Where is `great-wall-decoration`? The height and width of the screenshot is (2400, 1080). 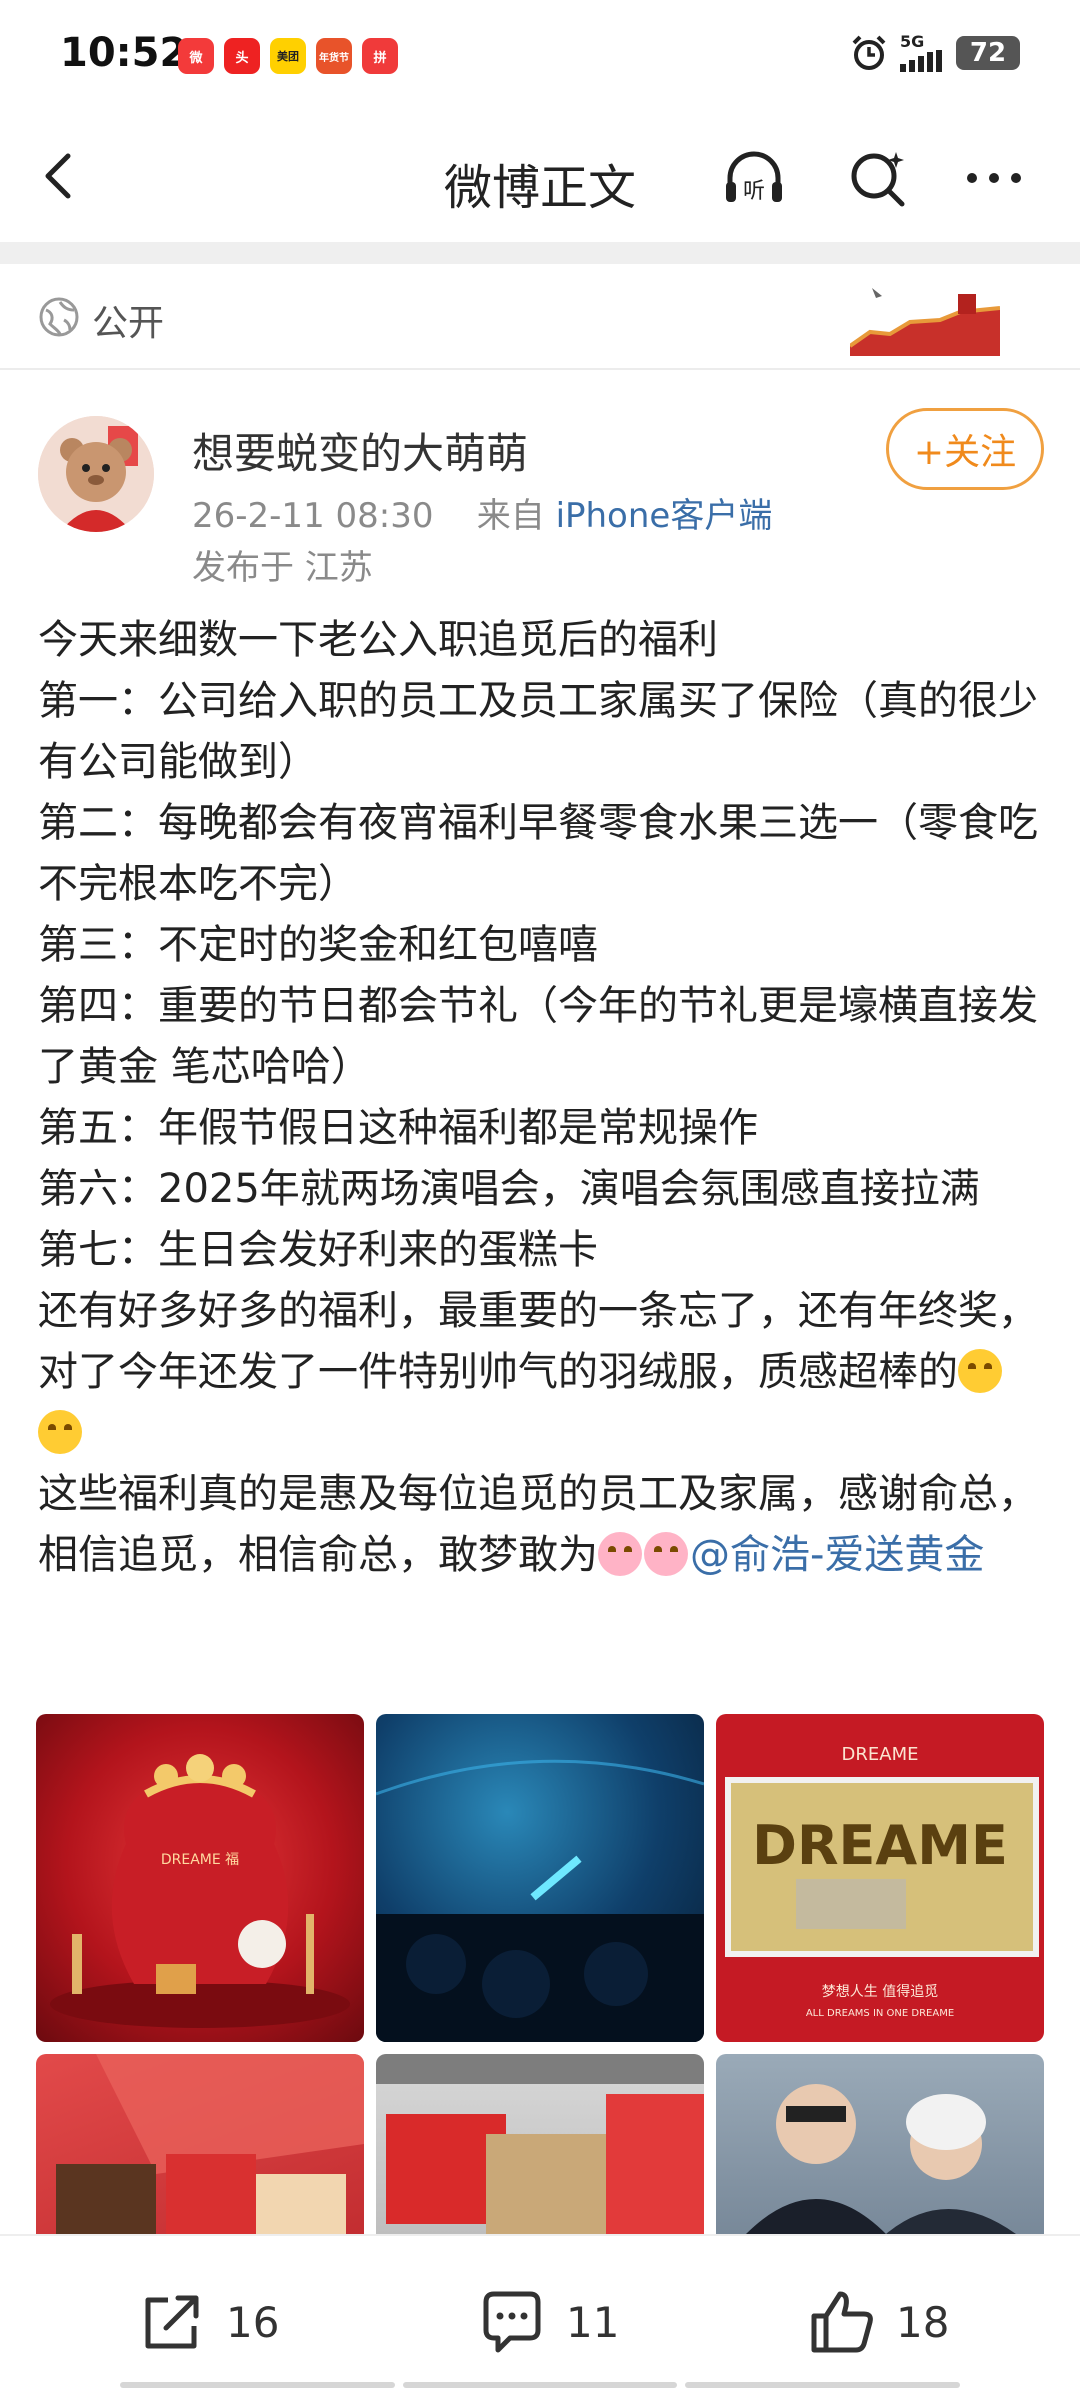
great-wall-decoration is located at coordinates (925, 322).